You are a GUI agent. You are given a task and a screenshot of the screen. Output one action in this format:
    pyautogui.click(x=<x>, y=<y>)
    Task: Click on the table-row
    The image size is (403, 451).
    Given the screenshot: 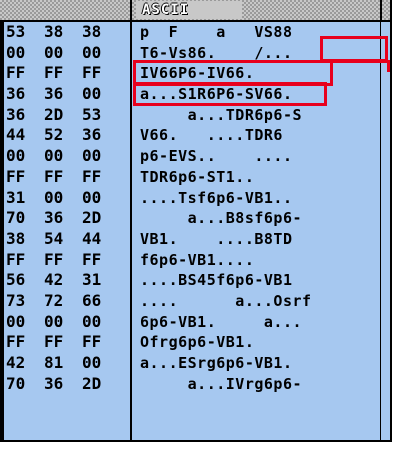 What is the action you would take?
    pyautogui.click(x=195, y=404)
    